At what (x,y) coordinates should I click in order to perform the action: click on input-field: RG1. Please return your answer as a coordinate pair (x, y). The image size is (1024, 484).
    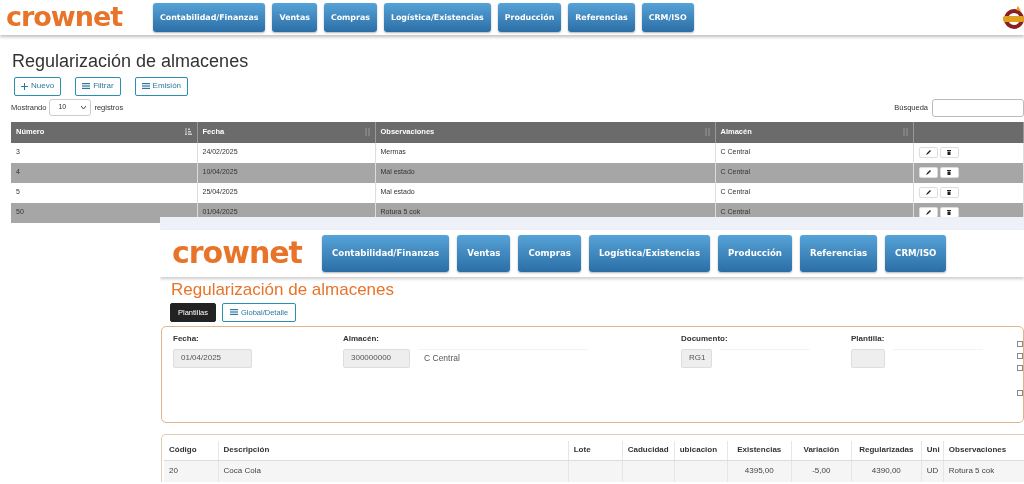
    Looking at the image, I should click on (696, 358).